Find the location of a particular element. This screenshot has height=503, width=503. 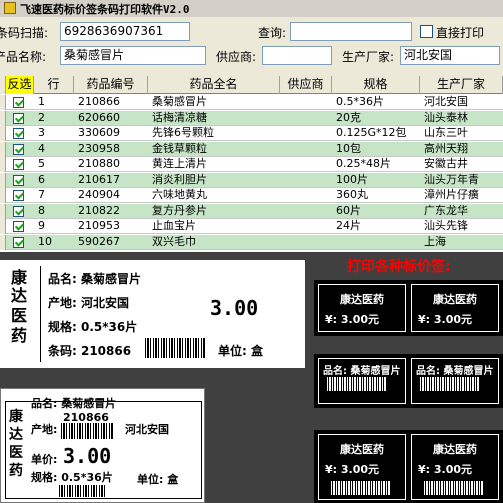

small-price: ¥: 3.00元 is located at coordinates (352, 319).